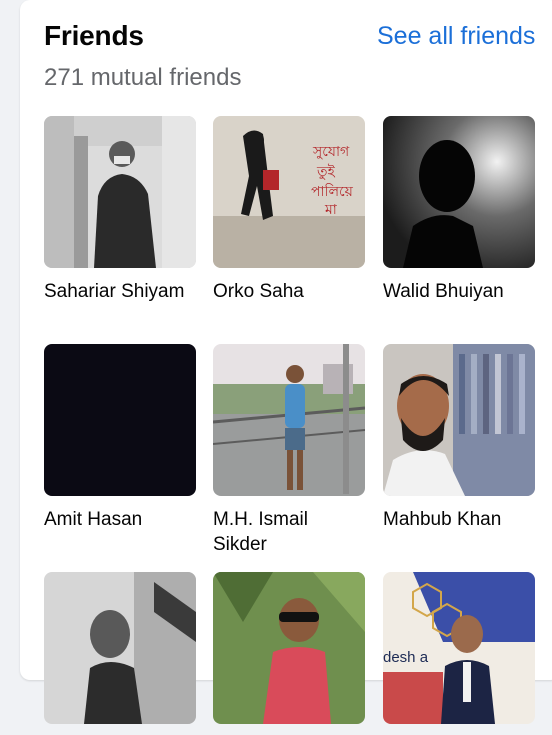 Image resolution: width=552 pixels, height=735 pixels. Describe the element at coordinates (331, 210) in the screenshot. I see `svg-text: মা` at that location.